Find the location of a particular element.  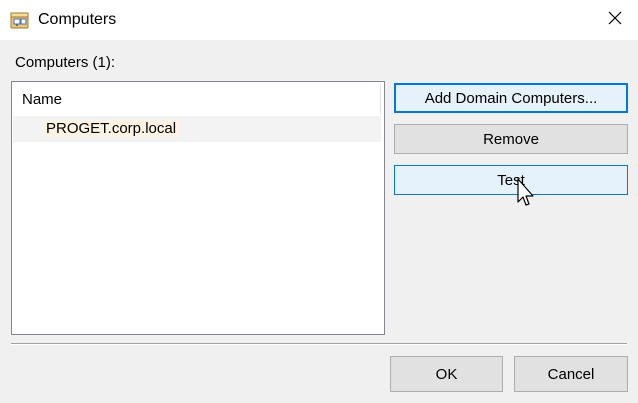

close-button is located at coordinates (615, 20).